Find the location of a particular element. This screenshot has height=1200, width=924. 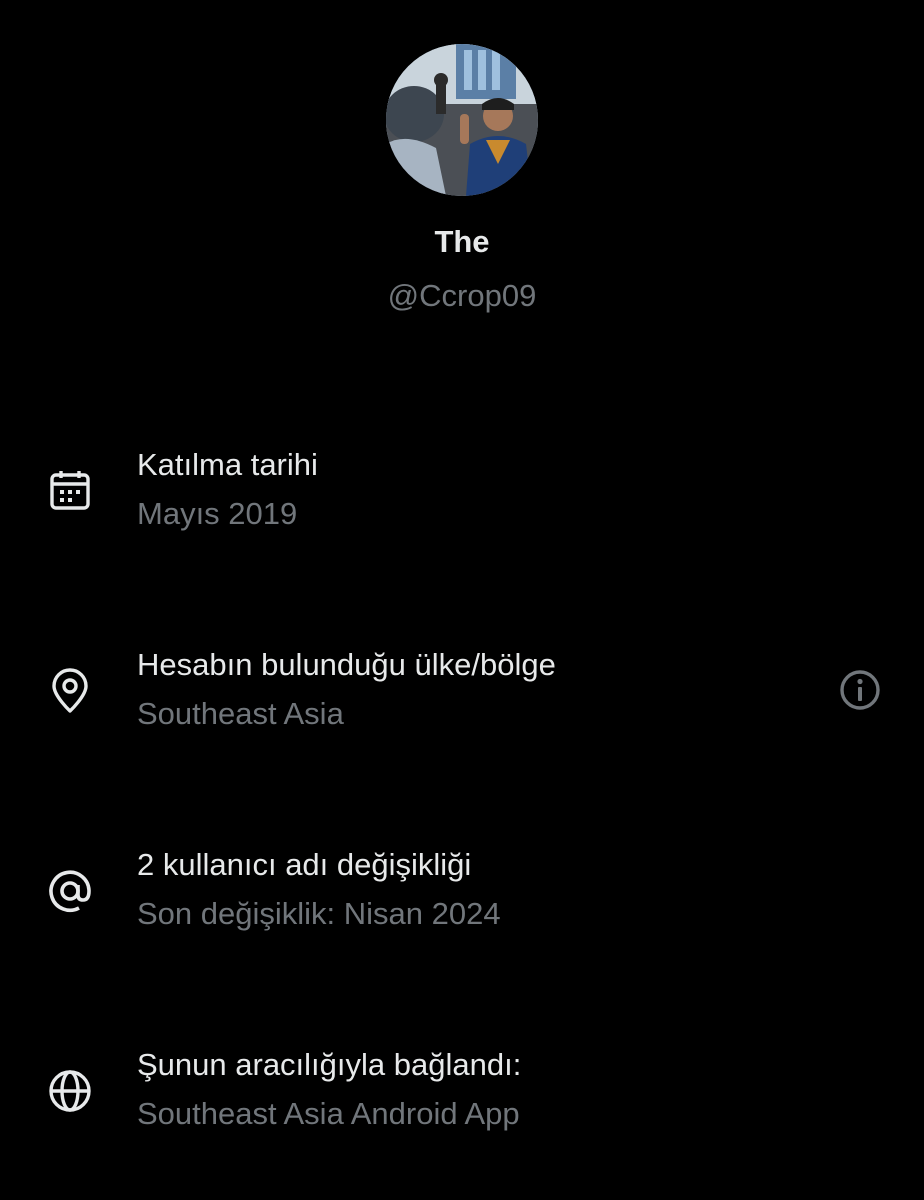

info-button is located at coordinates (860, 690).